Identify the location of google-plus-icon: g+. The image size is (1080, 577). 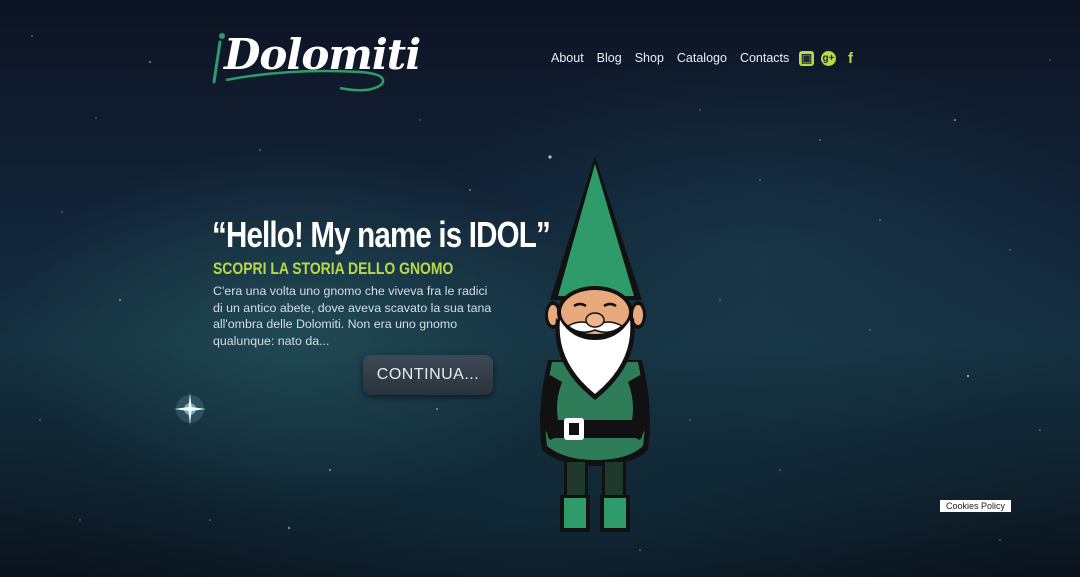
(828, 58).